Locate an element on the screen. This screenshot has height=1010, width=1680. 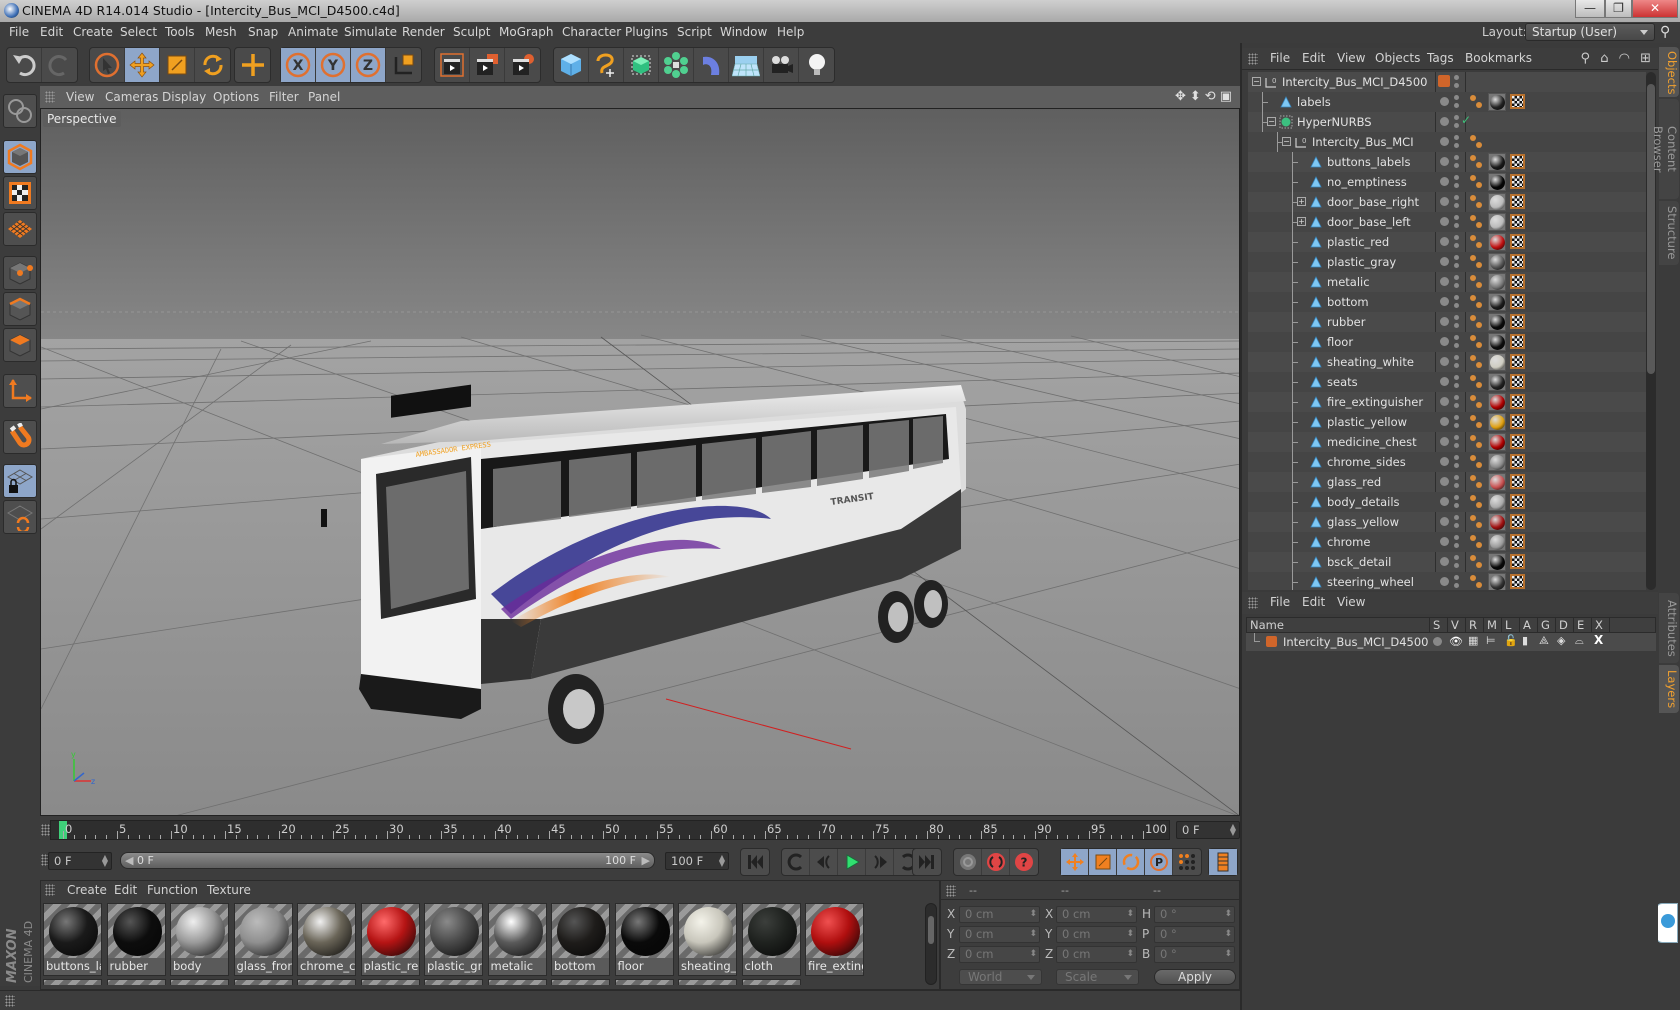
object-row: body_details is located at coordinates (1447, 502).